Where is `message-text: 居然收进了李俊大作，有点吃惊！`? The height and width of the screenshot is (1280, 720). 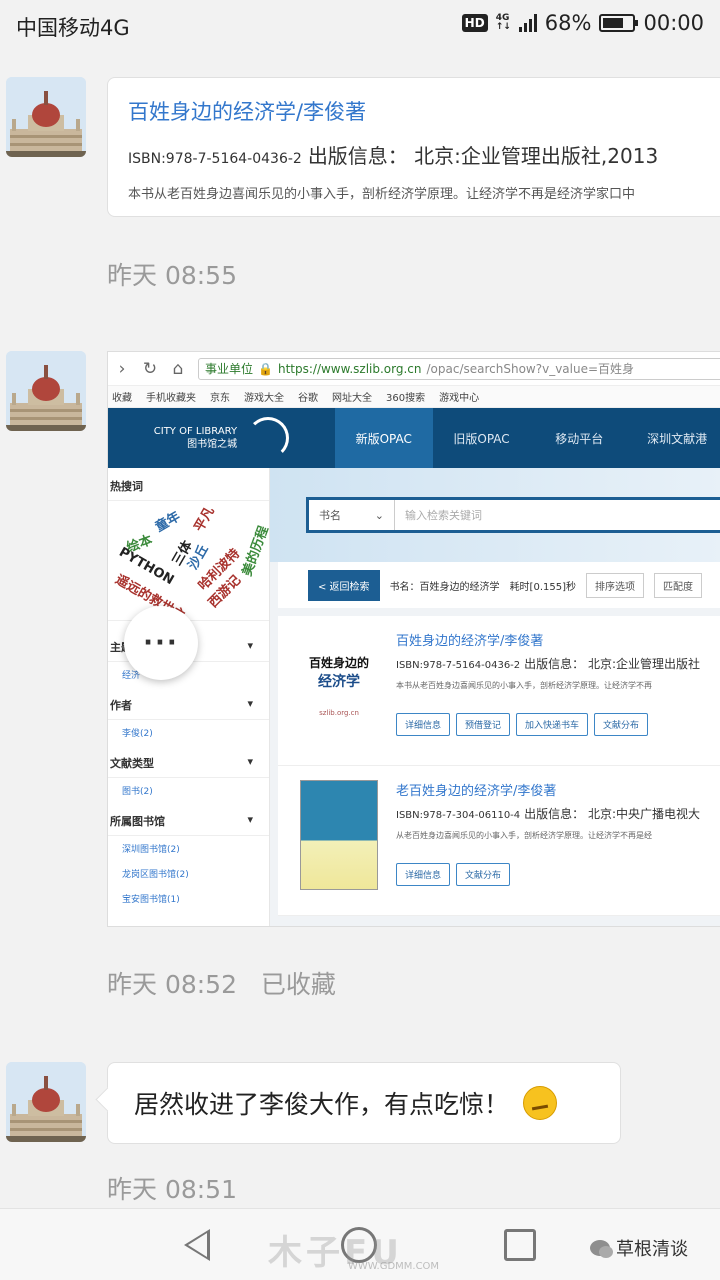
message-text: 居然收进了李俊大作，有点吃惊！ is located at coordinates (322, 1104).